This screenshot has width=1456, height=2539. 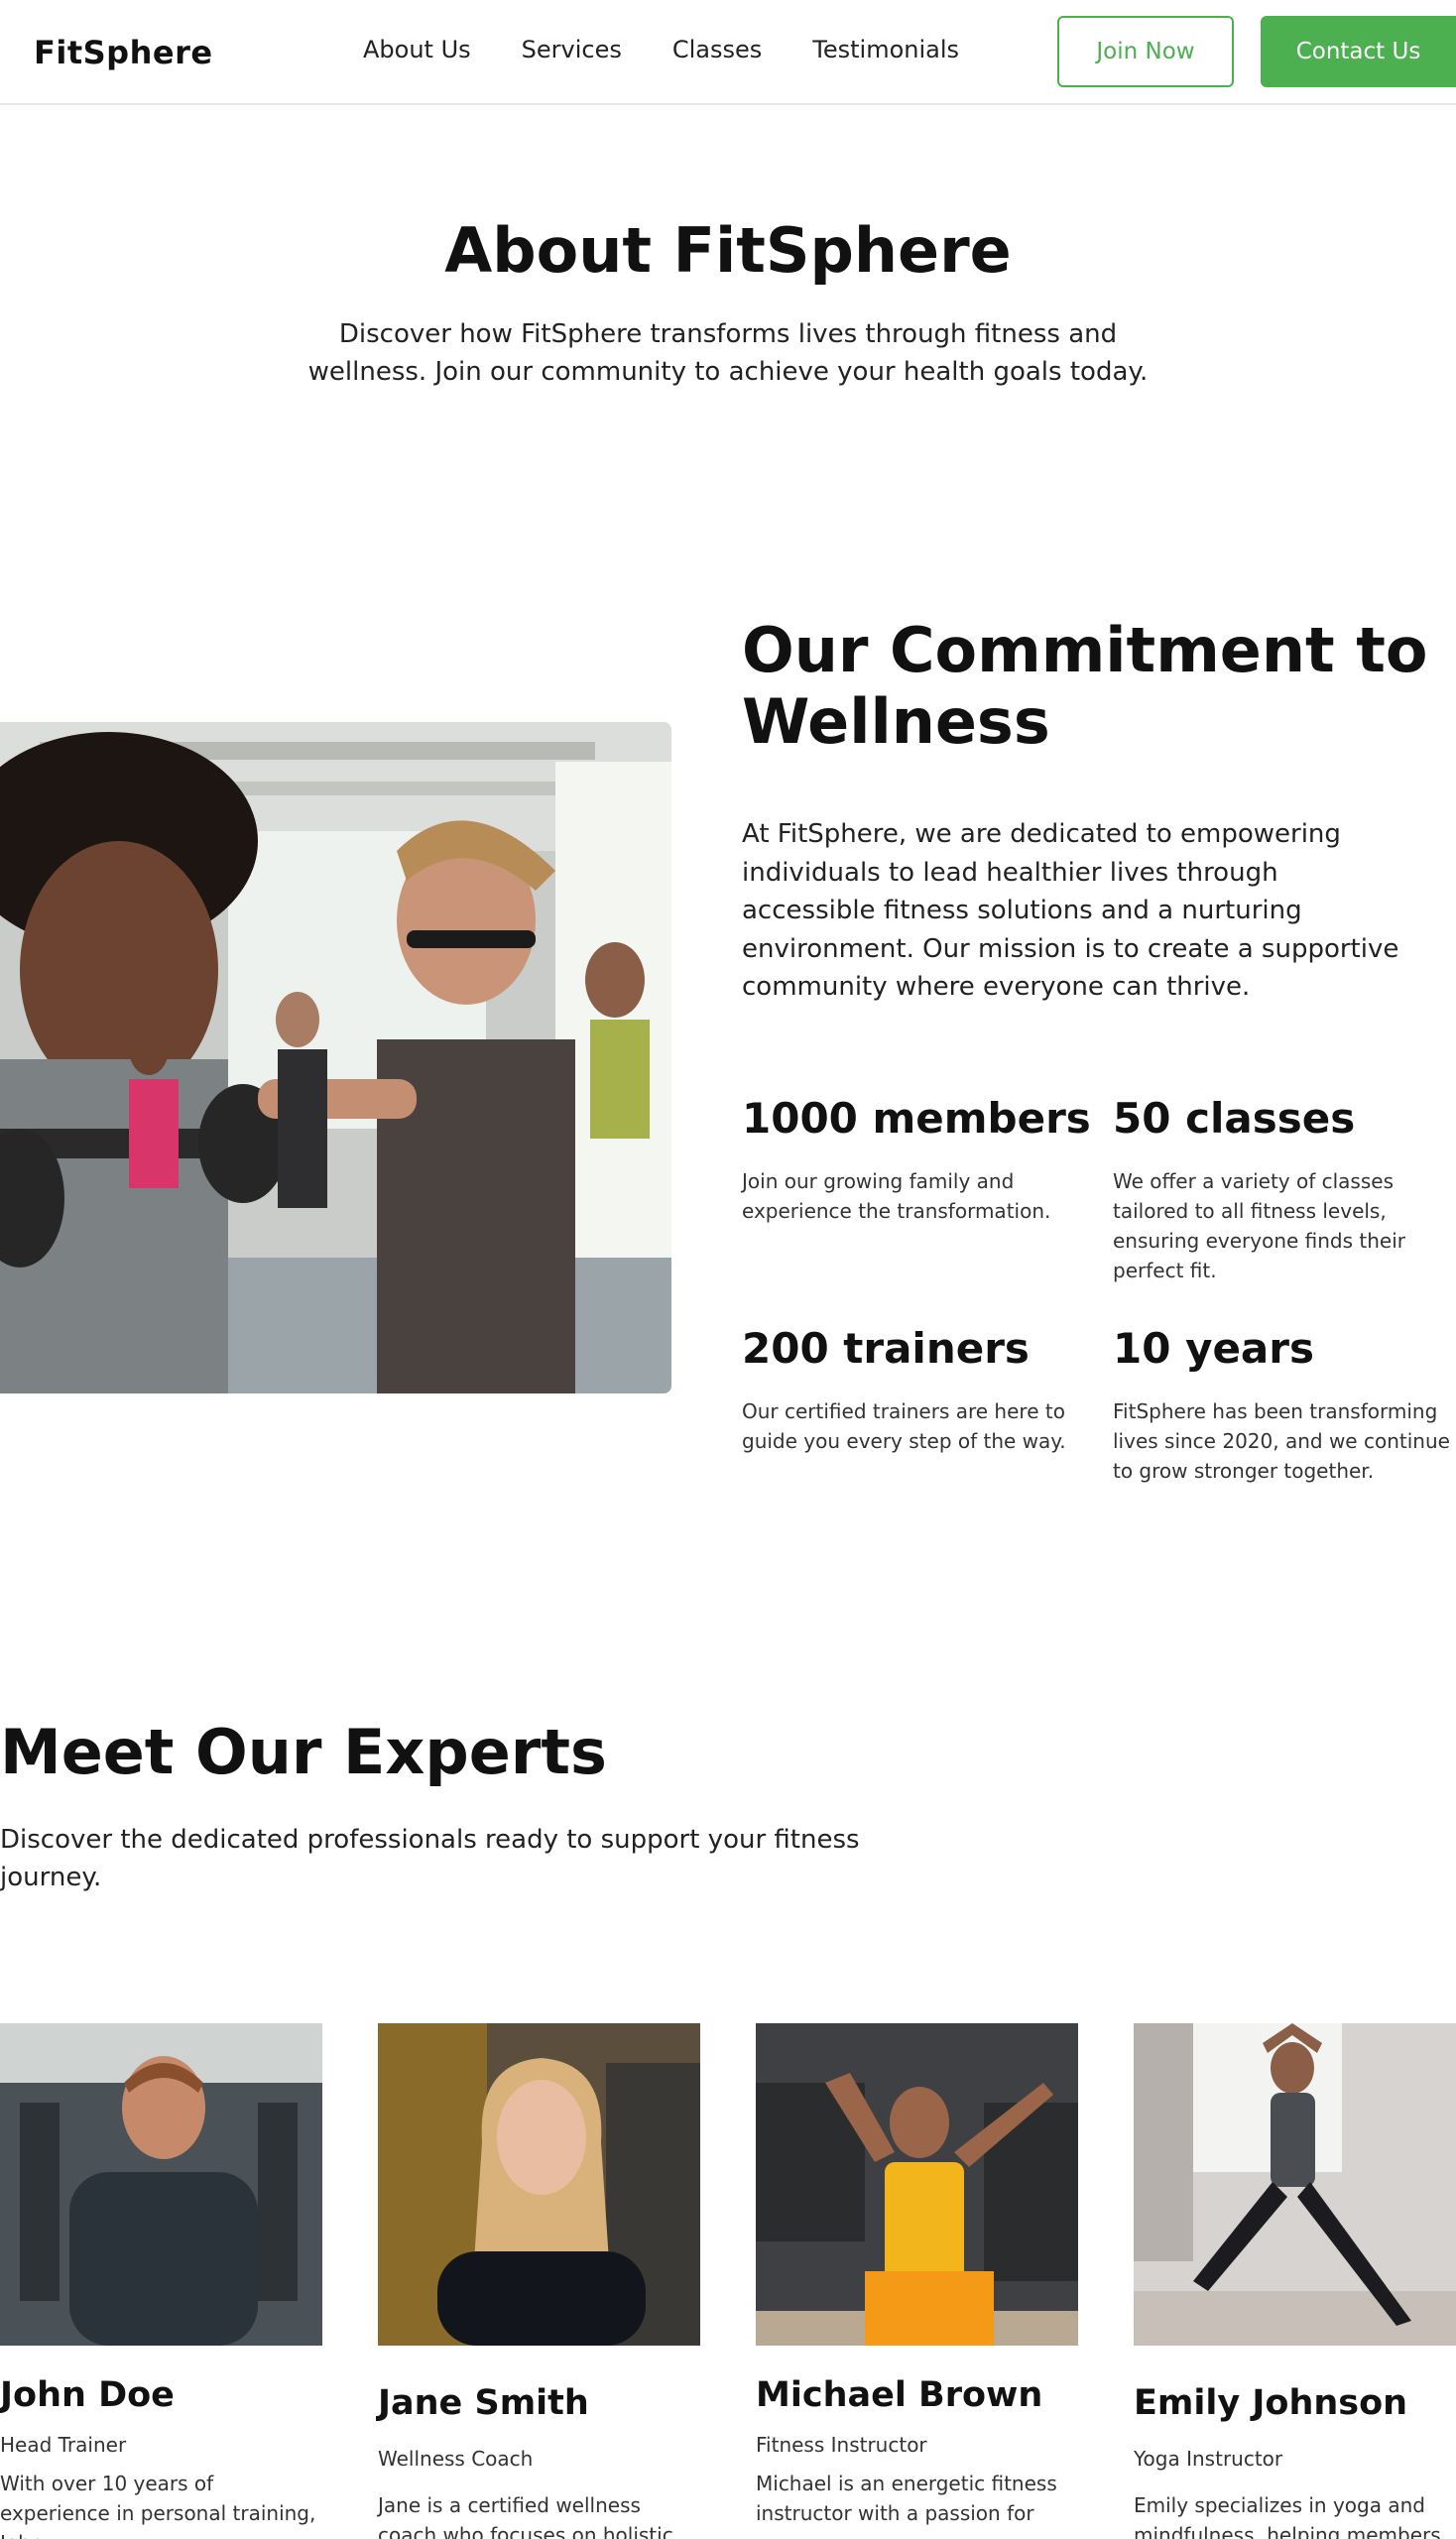 What do you see at coordinates (1271, 2403) in the screenshot?
I see `expert-name: Emily Johnson` at bounding box center [1271, 2403].